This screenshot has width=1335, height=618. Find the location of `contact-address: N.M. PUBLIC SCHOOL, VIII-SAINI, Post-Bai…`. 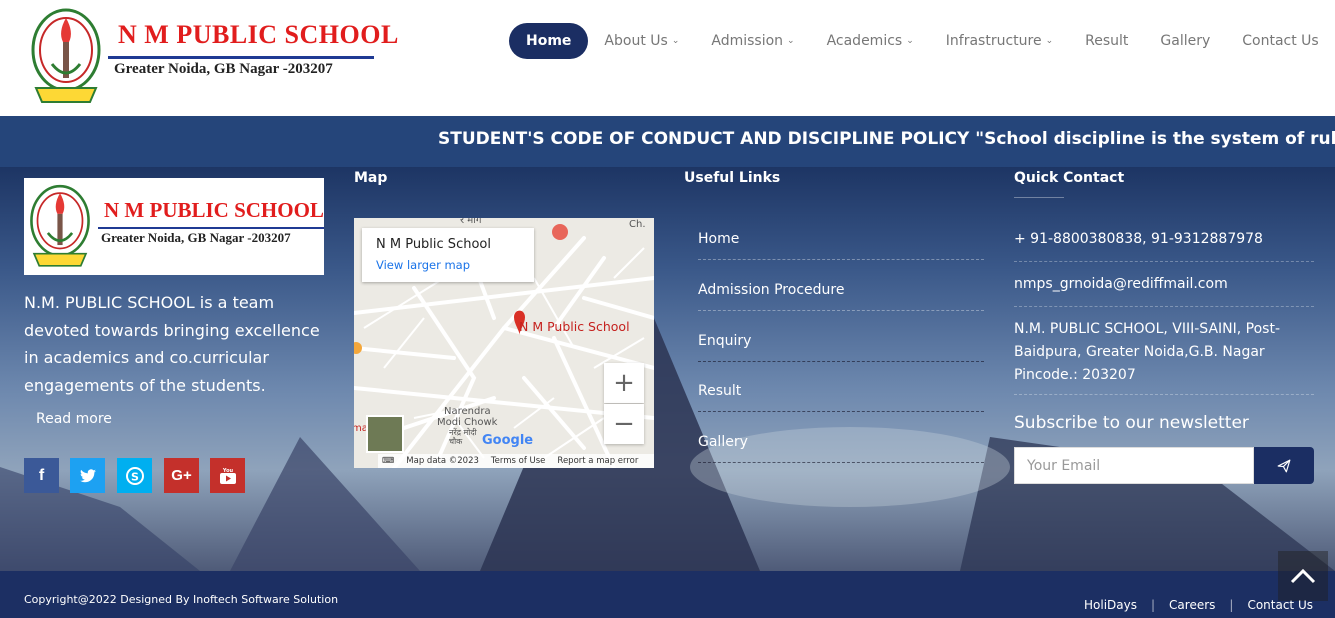

contact-address: N.M. PUBLIC SCHOOL, VIII-SAINI, Post-Bai… is located at coordinates (1147, 352).